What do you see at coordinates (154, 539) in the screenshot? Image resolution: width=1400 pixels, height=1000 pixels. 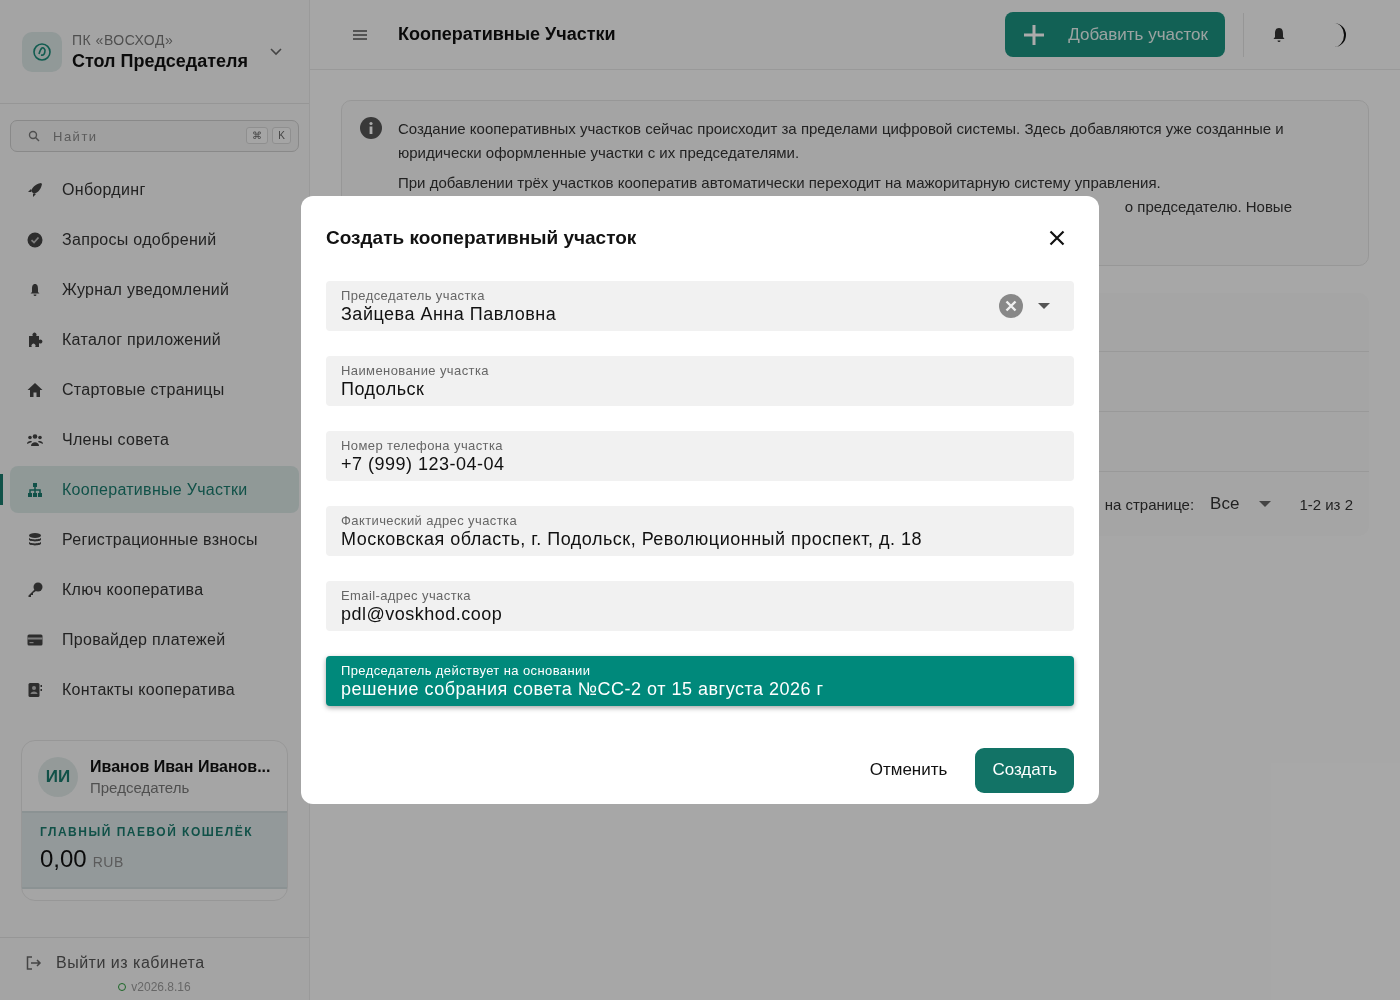 I see `nav-item: Регистрационные взносы` at bounding box center [154, 539].